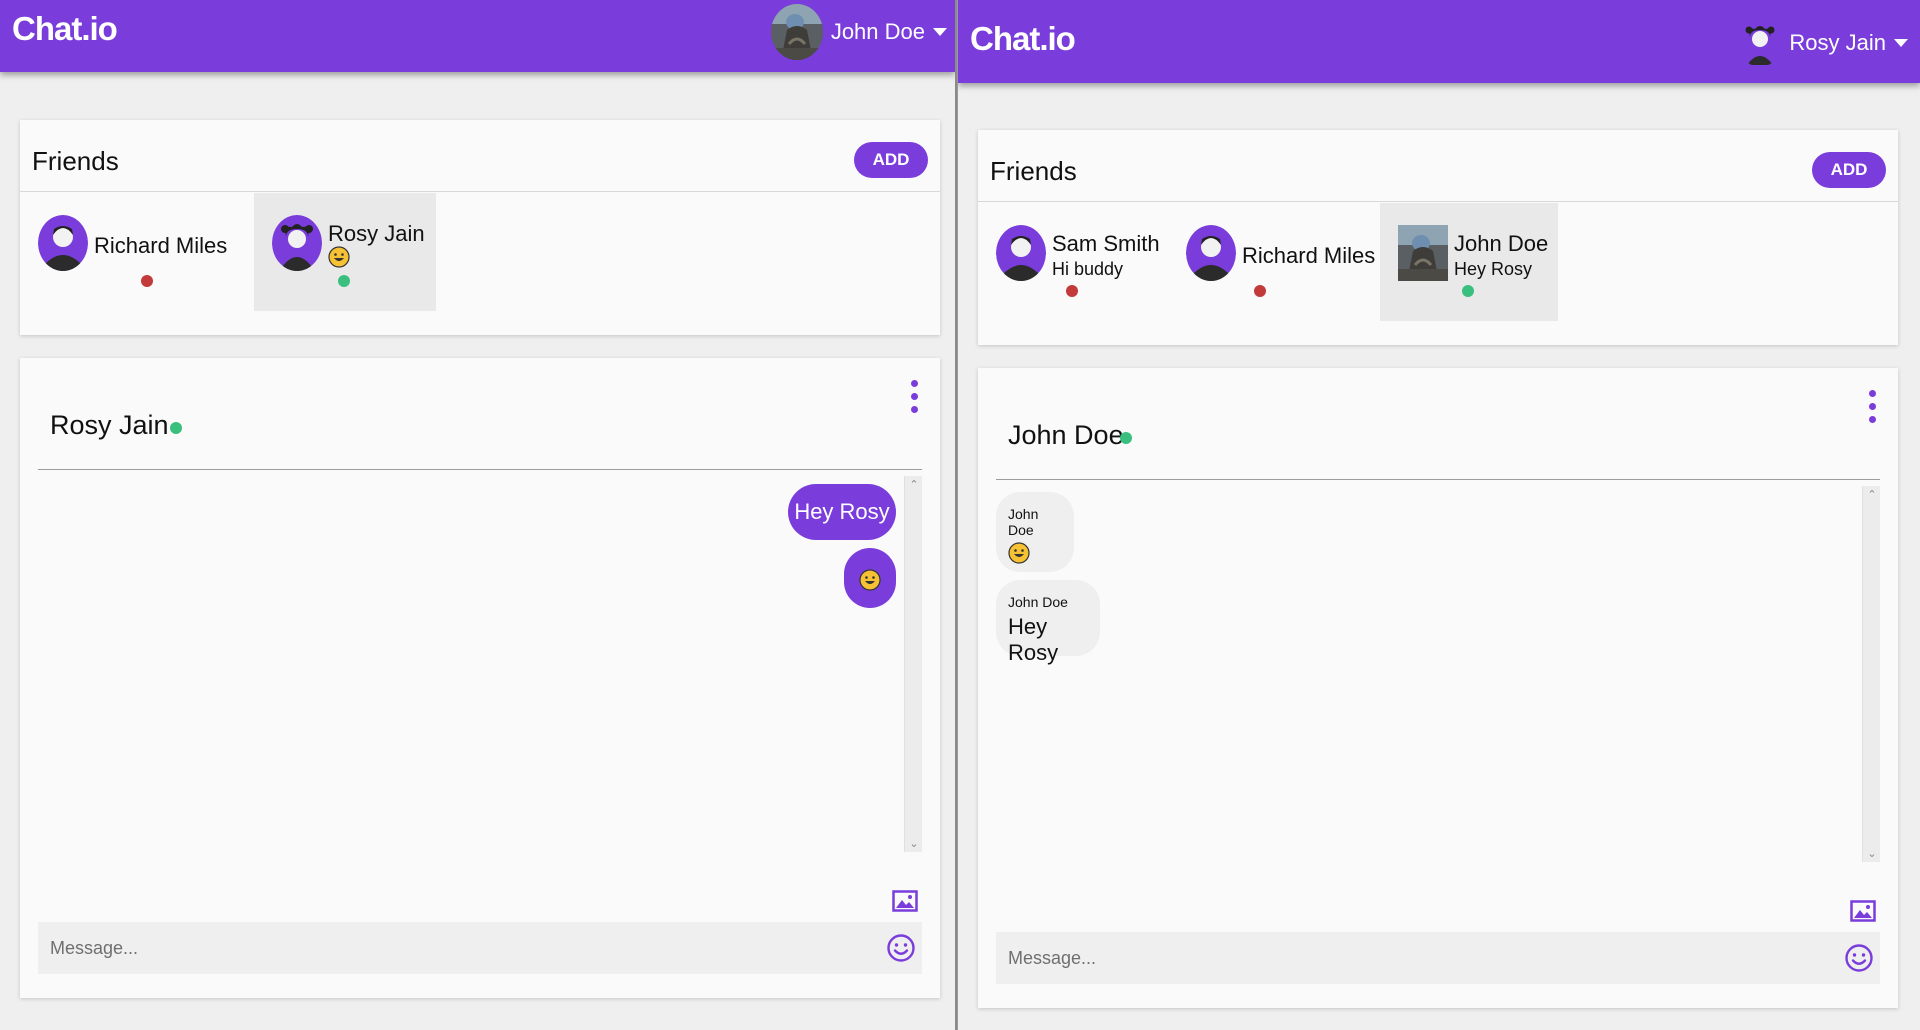 This screenshot has height=1030, width=1920. I want to click on current-user-name: Rosy Jain, so click(1837, 42).